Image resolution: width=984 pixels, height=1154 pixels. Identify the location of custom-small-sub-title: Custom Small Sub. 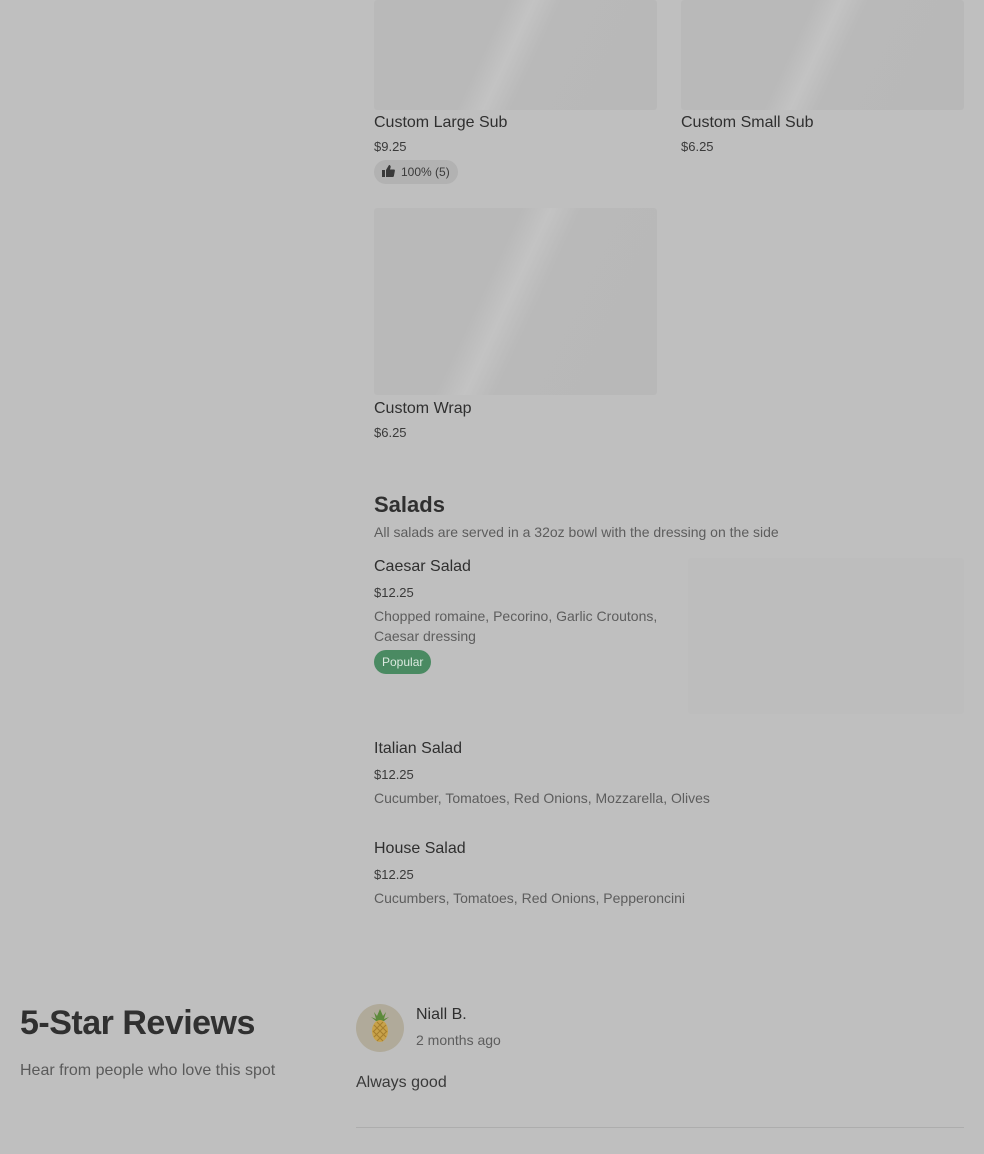
(747, 123).